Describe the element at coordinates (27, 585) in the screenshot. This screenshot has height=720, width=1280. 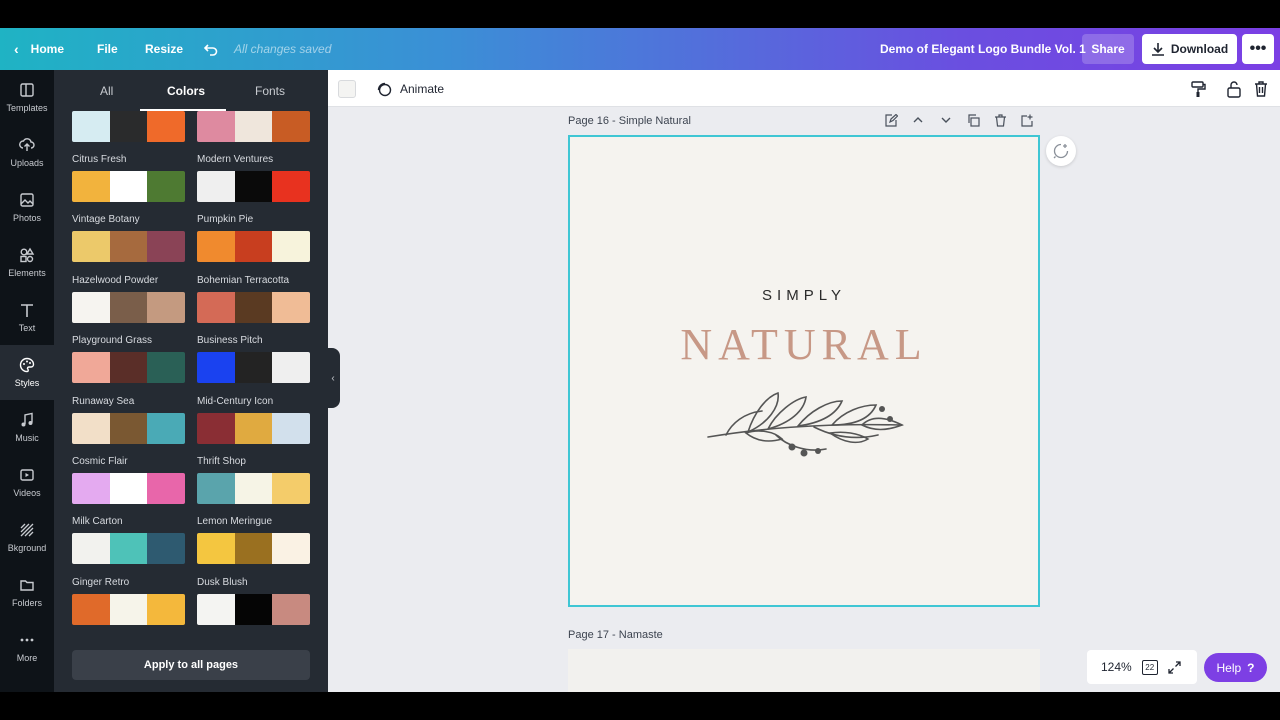
I see `folder-icon` at that location.